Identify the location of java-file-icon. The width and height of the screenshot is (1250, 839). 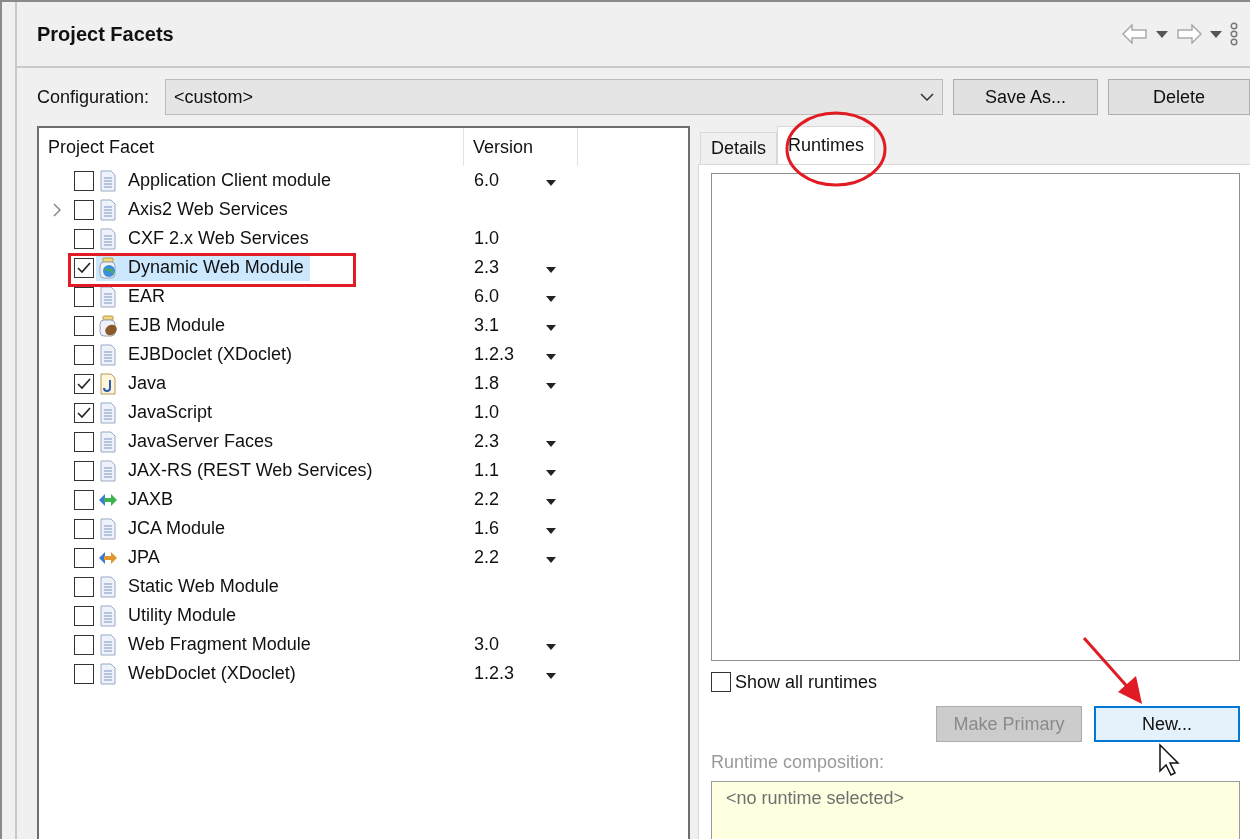
(108, 383).